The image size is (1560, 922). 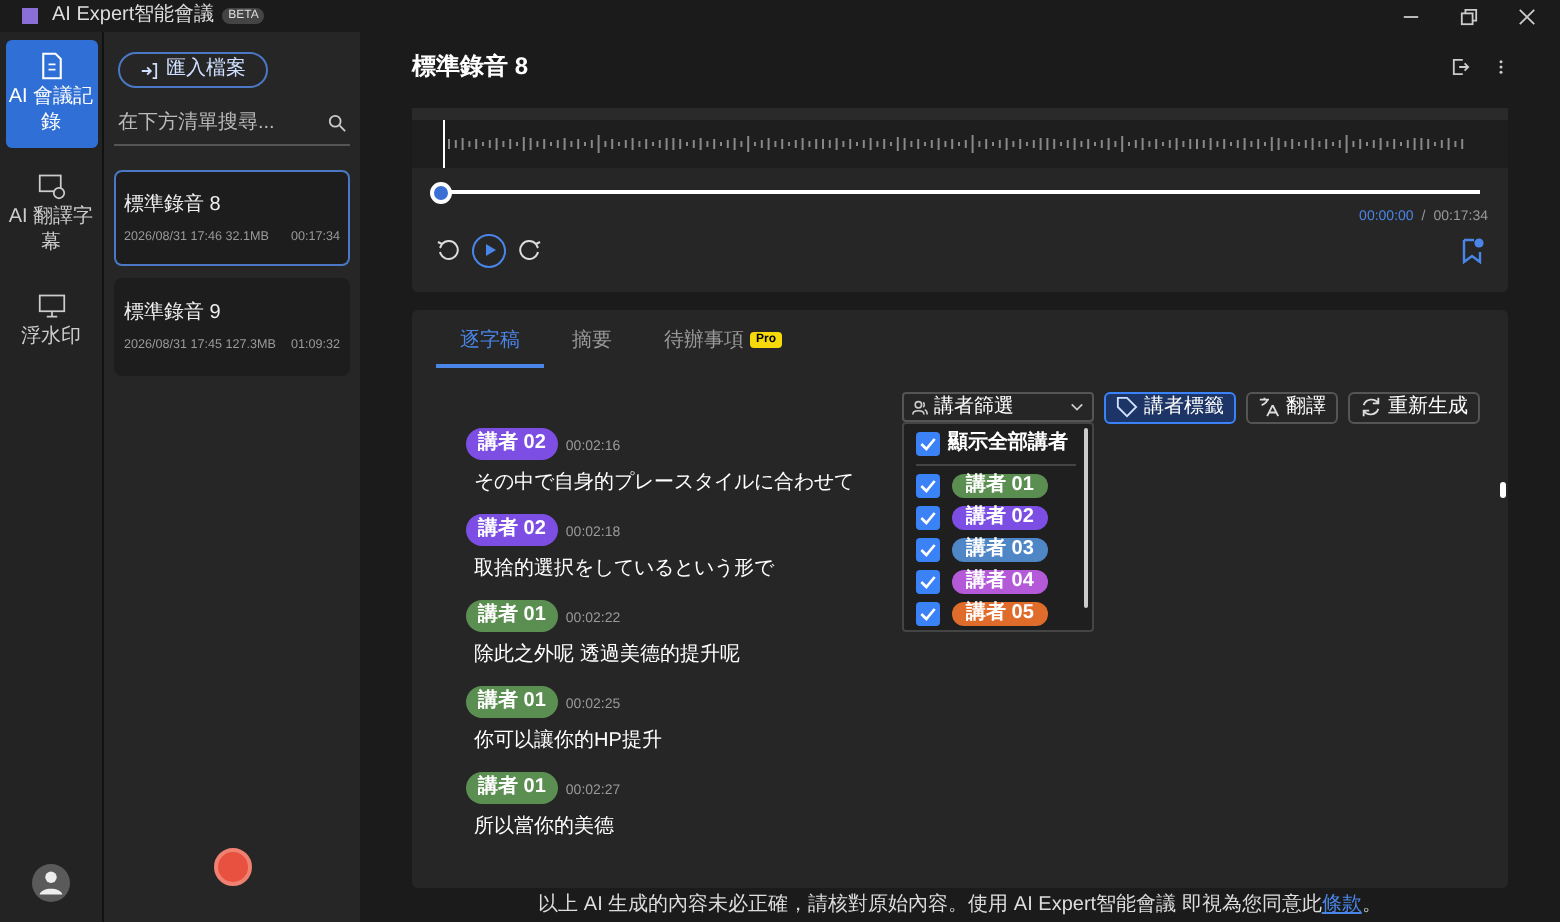 What do you see at coordinates (1170, 407) in the screenshot?
I see `toolbar-button: 講者標籤` at bounding box center [1170, 407].